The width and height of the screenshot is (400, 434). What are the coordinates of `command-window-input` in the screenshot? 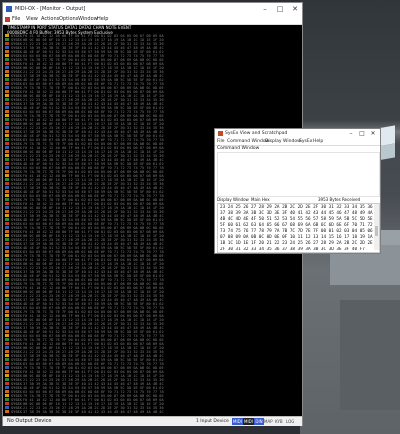 It's located at (298, 174).